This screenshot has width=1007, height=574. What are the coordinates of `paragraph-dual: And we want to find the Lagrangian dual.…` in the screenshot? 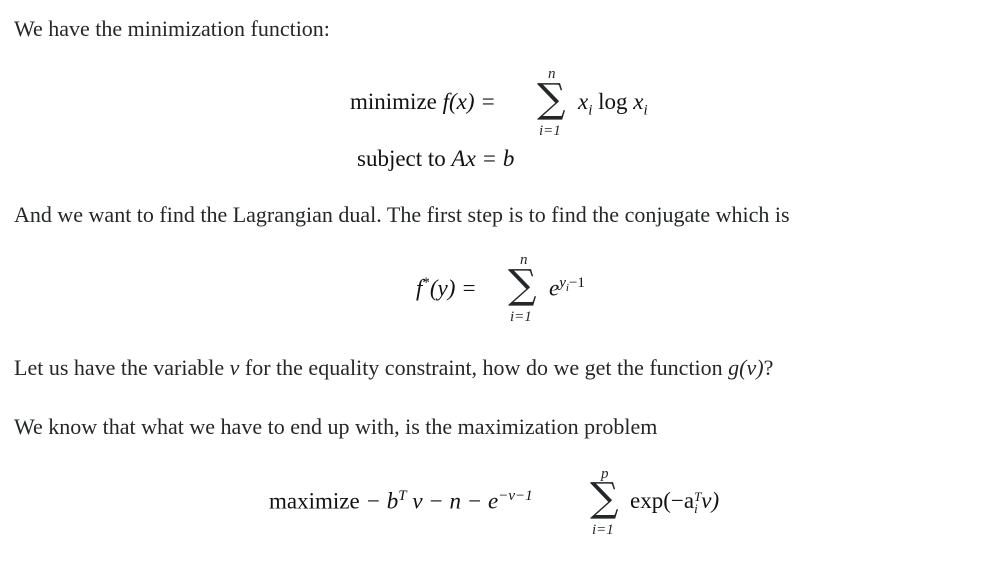 It's located at (402, 214).